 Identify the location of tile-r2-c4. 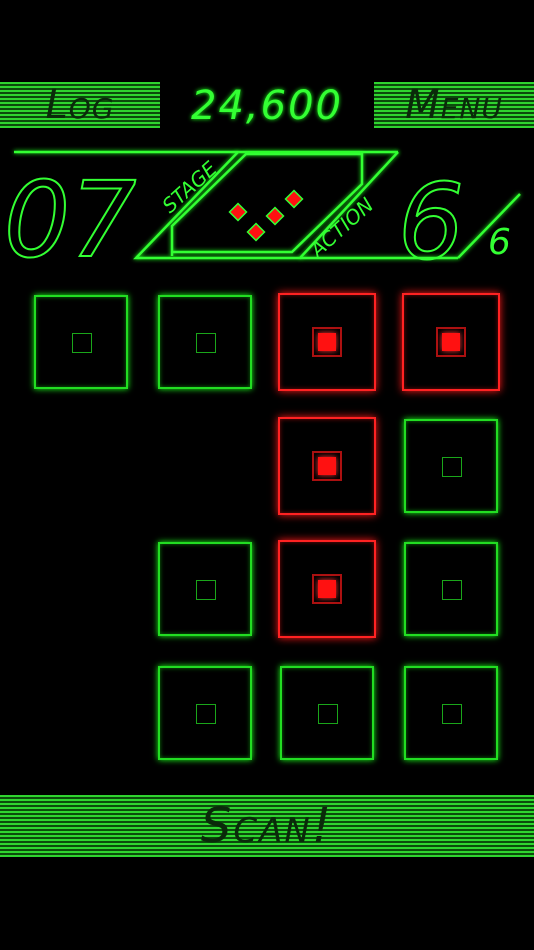
(451, 466).